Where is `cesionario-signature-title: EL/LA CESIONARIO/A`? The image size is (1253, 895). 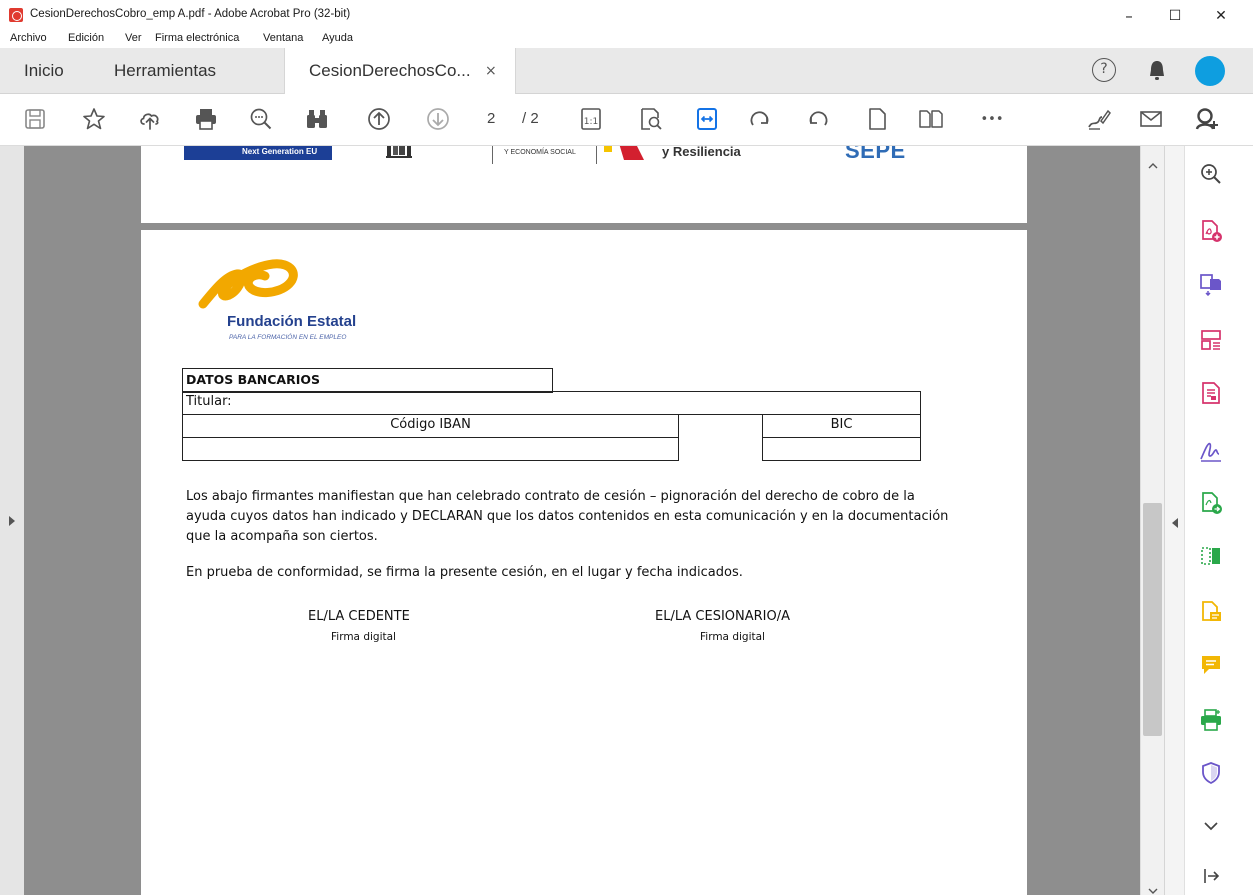 cesionario-signature-title: EL/LA CESIONARIO/A is located at coordinates (723, 616).